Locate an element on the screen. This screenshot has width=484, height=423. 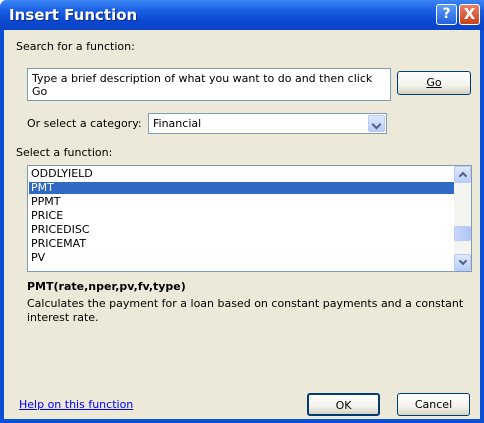
cancel-button: Cancel is located at coordinates (433, 404).